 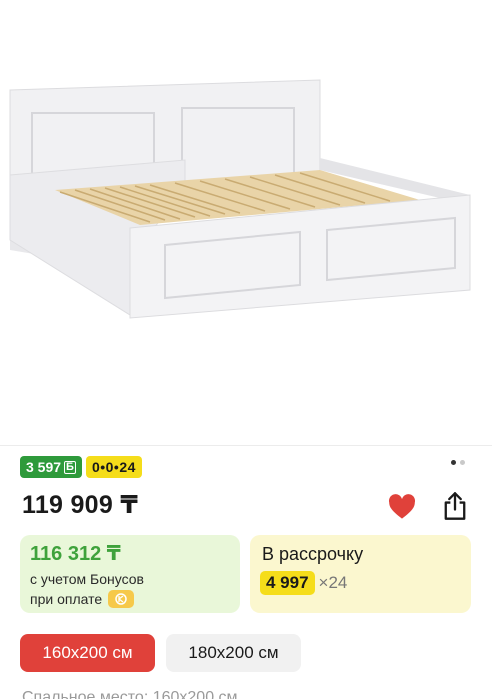 I want to click on bonus-badge: 3 597 Б, so click(x=51, y=467).